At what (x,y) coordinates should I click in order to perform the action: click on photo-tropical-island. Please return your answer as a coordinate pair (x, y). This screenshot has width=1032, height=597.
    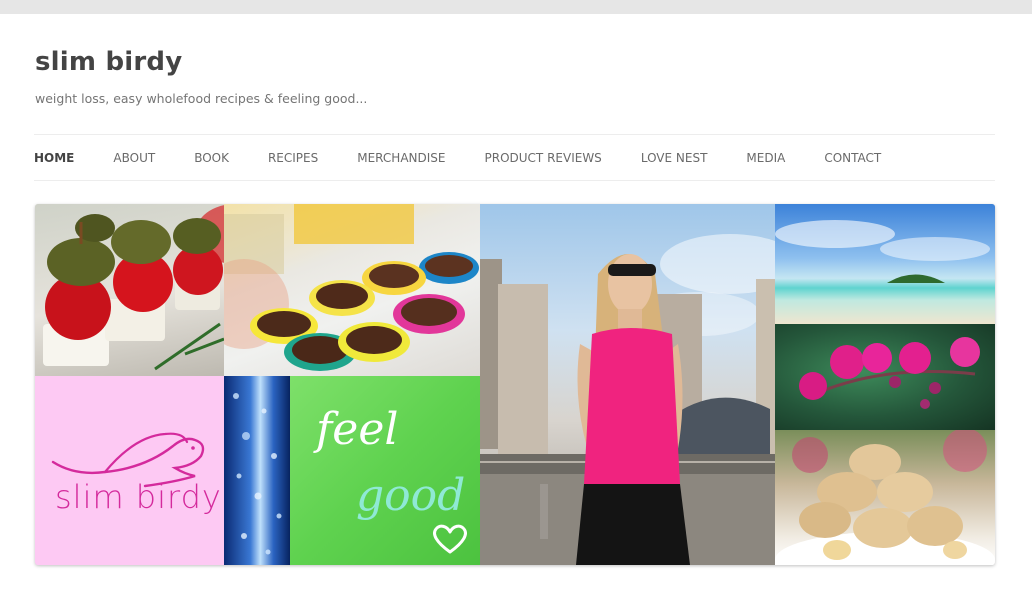
    Looking at the image, I should click on (885, 264).